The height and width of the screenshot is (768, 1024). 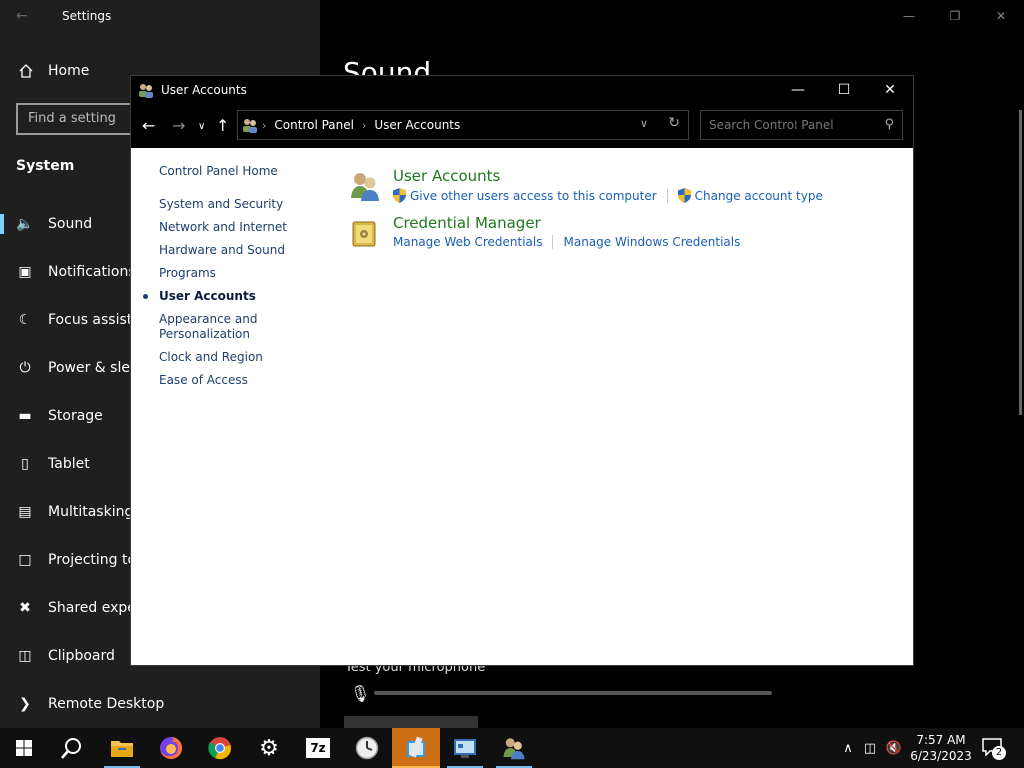 What do you see at coordinates (999, 753) in the screenshot?
I see `notification-count-badge: 2` at bounding box center [999, 753].